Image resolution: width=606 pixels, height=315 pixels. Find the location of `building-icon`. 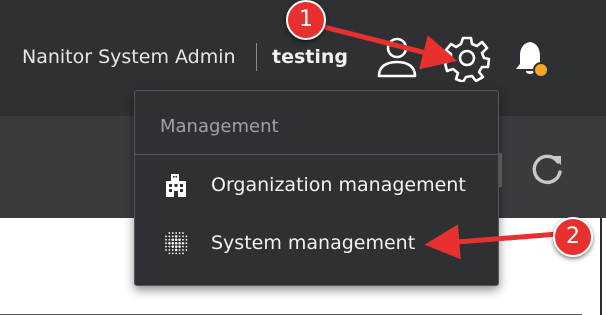

building-icon is located at coordinates (176, 185).